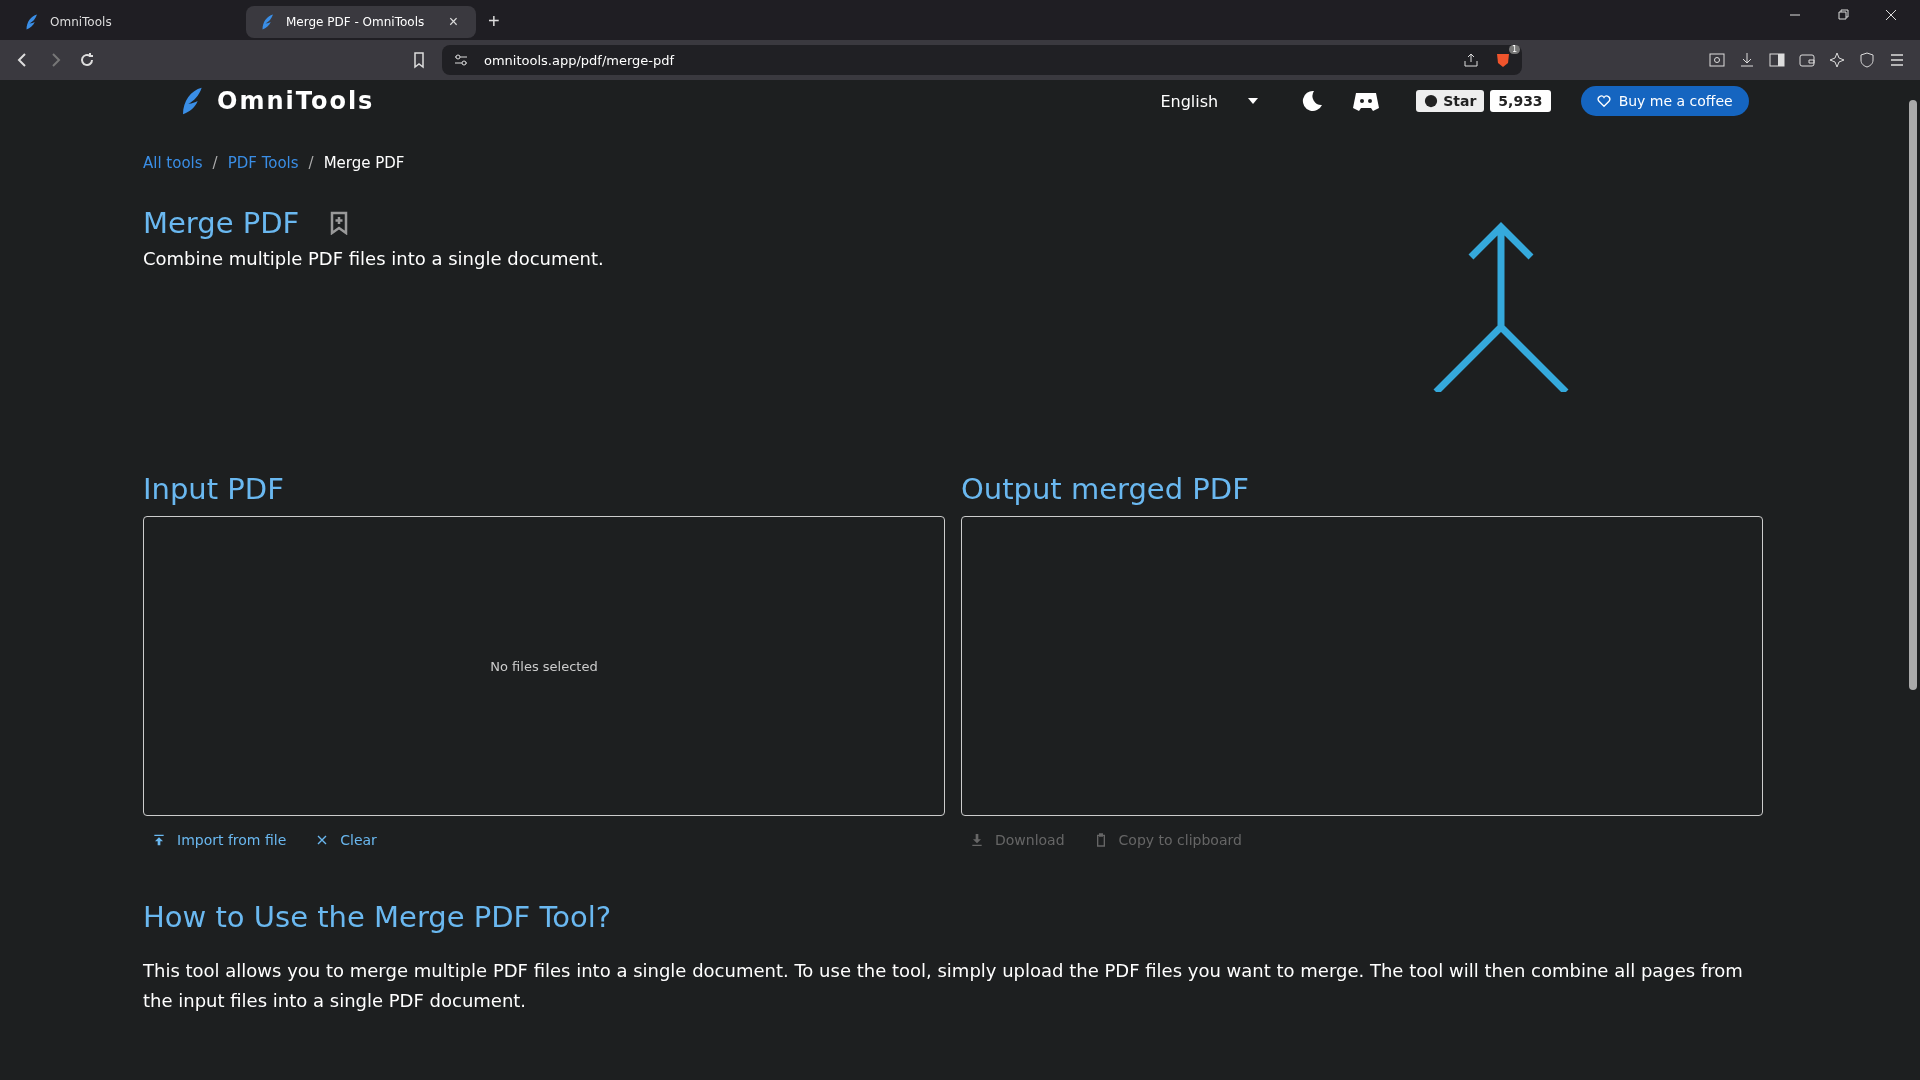  What do you see at coordinates (982, 60) in the screenshot?
I see `address-bar: omnitools.app/pdf/merge-pdf 1` at bounding box center [982, 60].